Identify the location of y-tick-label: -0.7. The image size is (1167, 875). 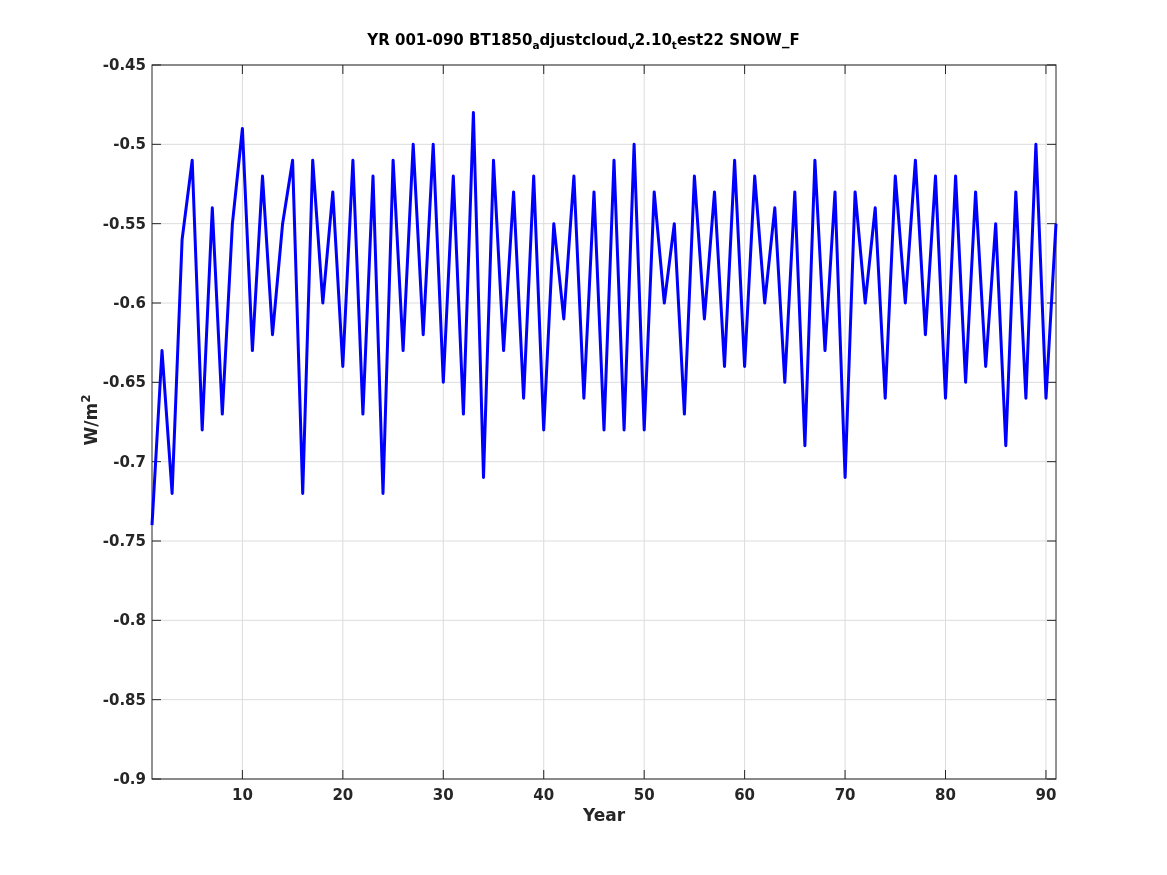
(129, 461).